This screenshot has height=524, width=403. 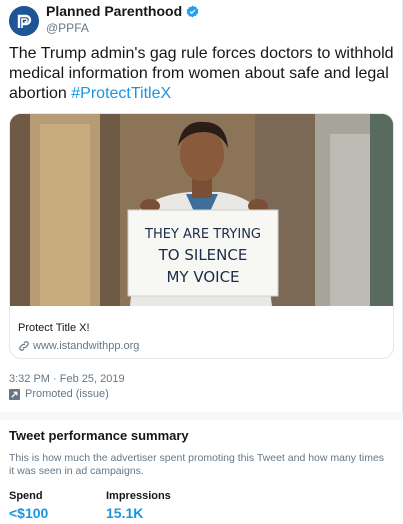 What do you see at coordinates (67, 28) in the screenshot?
I see `author-handle: @PPFA` at bounding box center [67, 28].